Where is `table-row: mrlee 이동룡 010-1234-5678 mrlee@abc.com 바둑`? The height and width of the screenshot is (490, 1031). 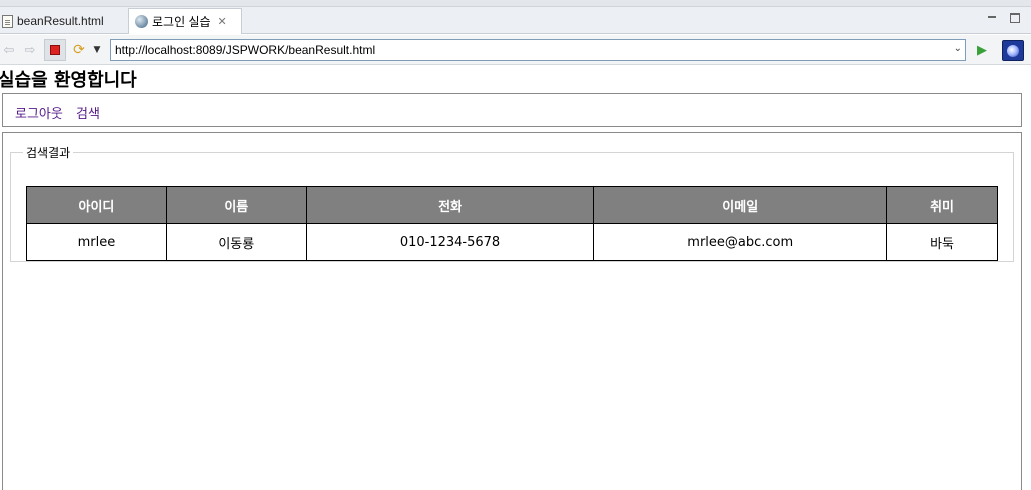
table-row: mrlee 이동룡 010-1234-5678 mrlee@abc.com 바둑 is located at coordinates (512, 242).